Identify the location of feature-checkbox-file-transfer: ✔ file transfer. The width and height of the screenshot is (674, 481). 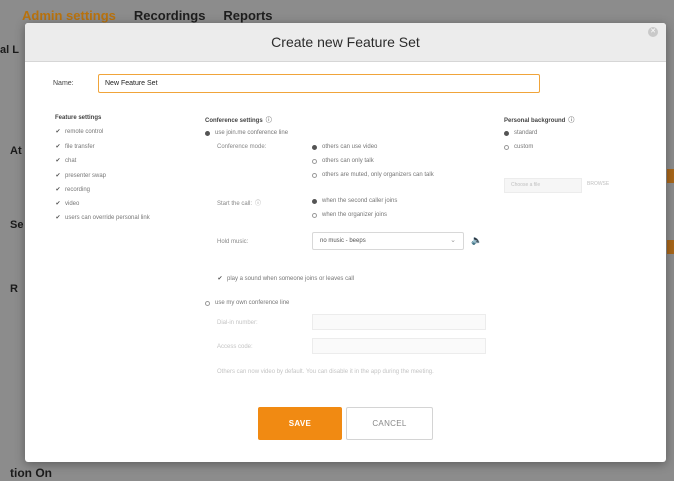
(75, 147).